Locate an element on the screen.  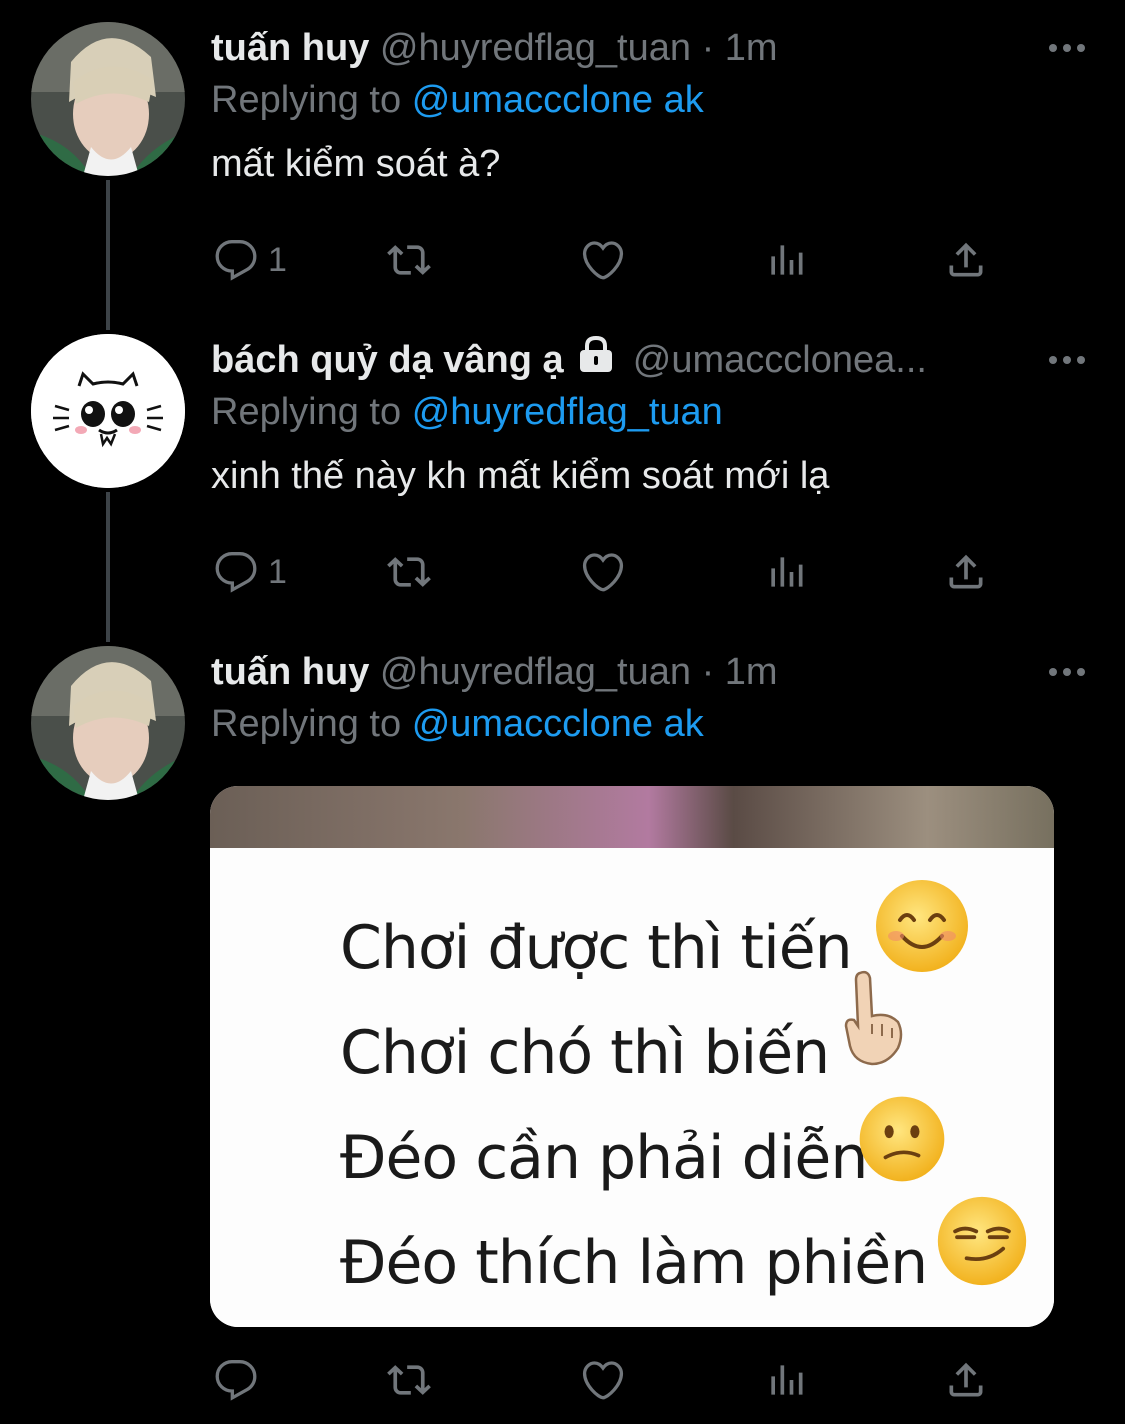
meme-line-2: Chơi chó thì biến is located at coordinates (585, 1053).